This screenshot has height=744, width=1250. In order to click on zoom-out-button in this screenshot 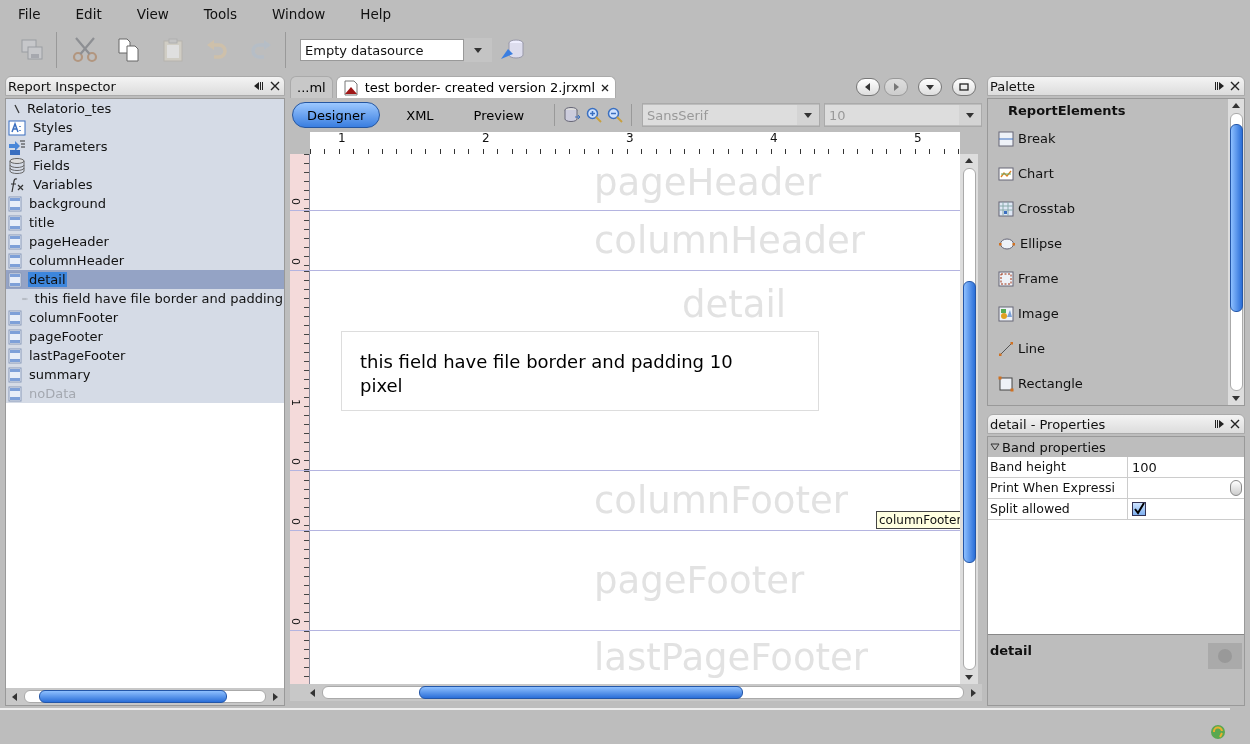, I will do `click(615, 115)`.